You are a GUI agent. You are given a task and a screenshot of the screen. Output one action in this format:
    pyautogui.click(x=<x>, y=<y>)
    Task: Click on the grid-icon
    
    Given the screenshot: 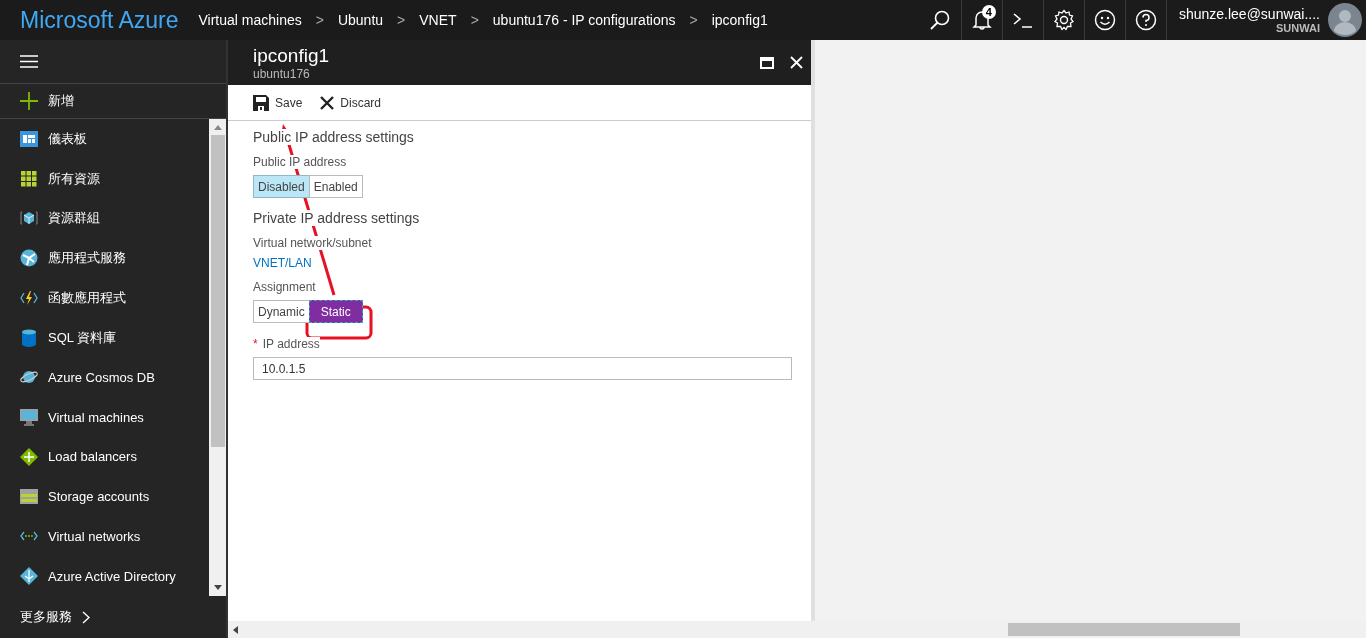 What is the action you would take?
    pyautogui.click(x=29, y=178)
    